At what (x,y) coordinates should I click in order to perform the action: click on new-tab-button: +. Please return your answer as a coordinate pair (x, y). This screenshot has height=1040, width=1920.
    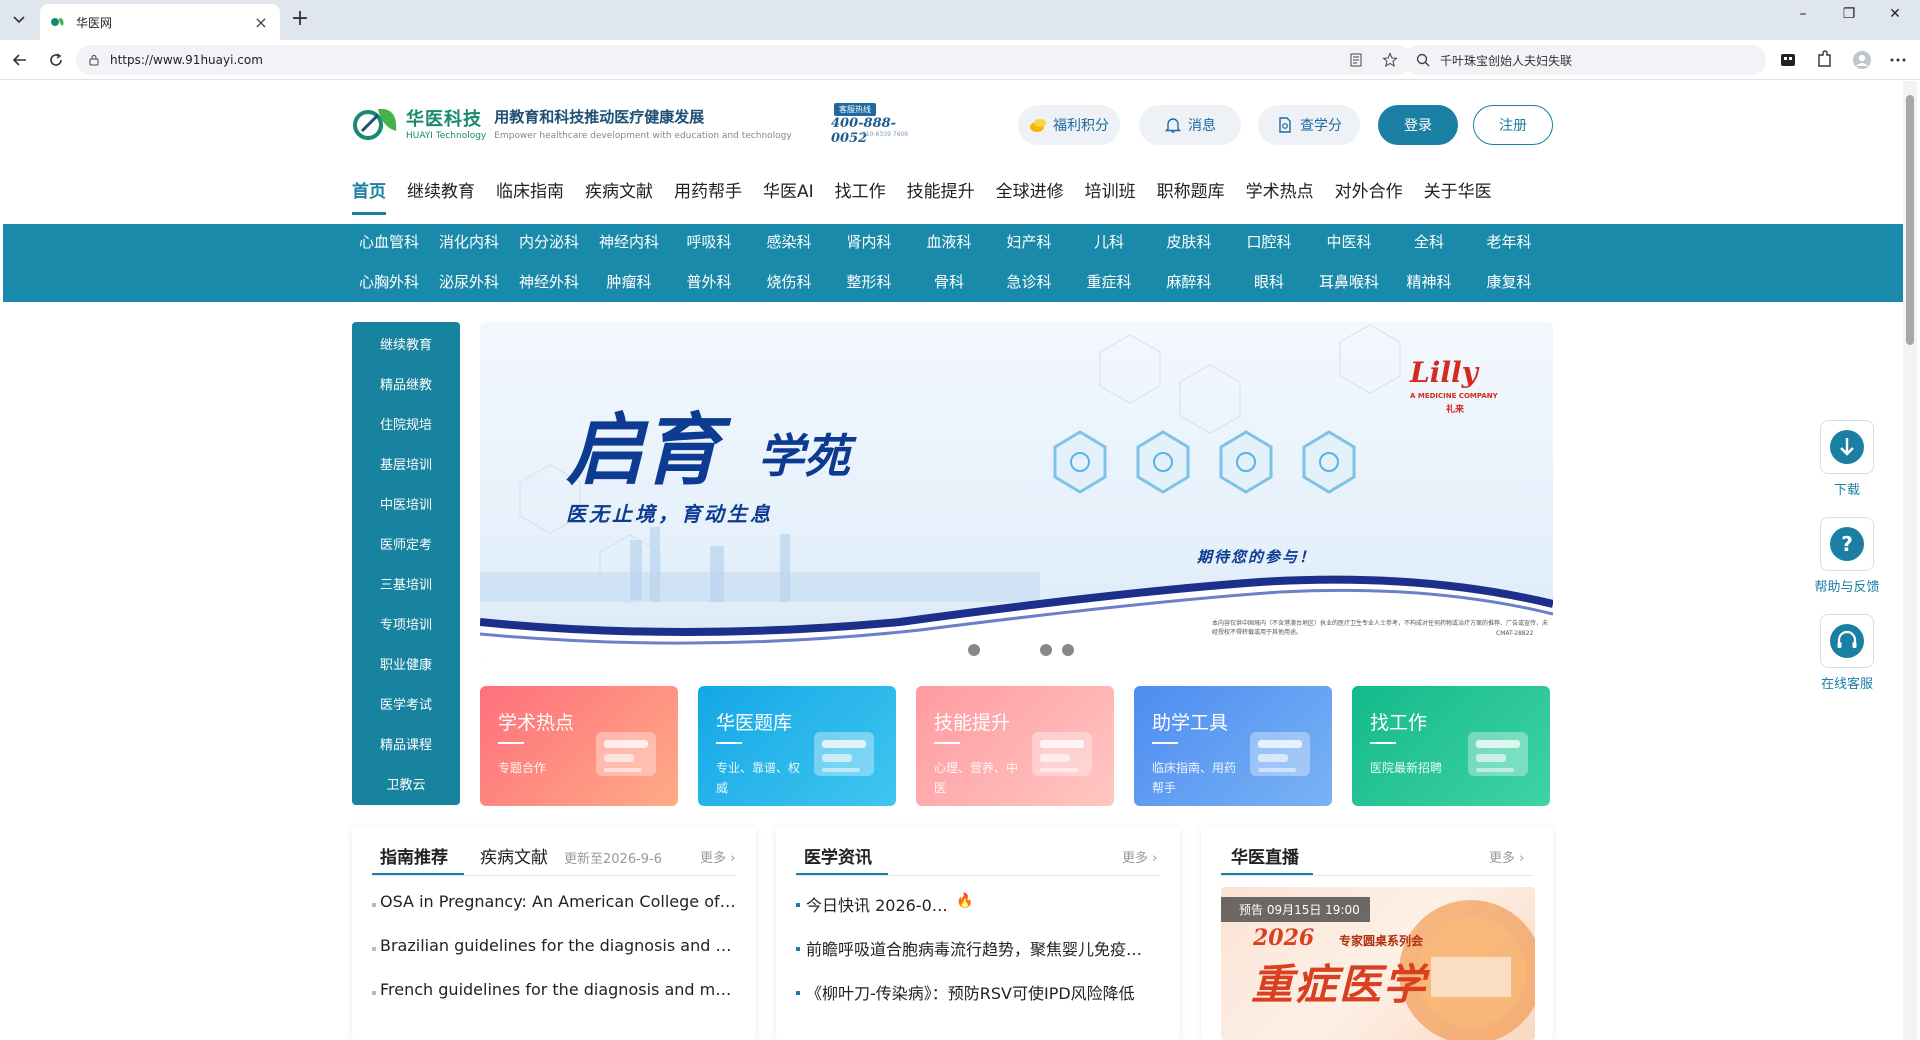
    Looking at the image, I should click on (300, 20).